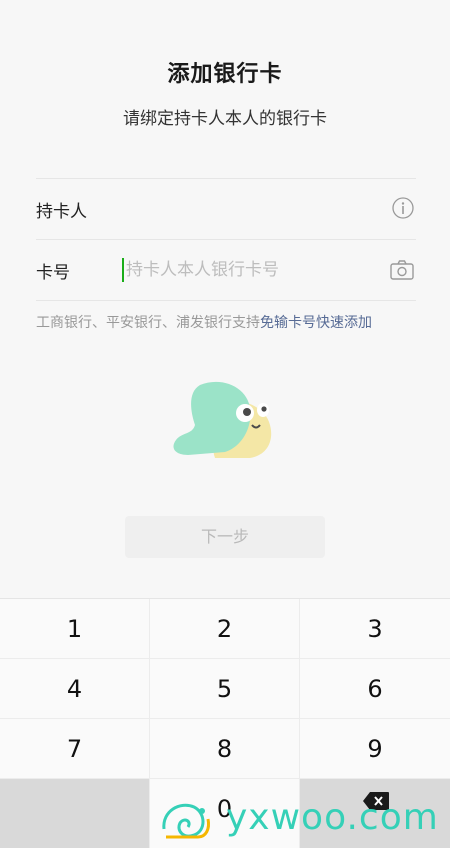 The image size is (450, 848). What do you see at coordinates (403, 208) in the screenshot?
I see `info-icon` at bounding box center [403, 208].